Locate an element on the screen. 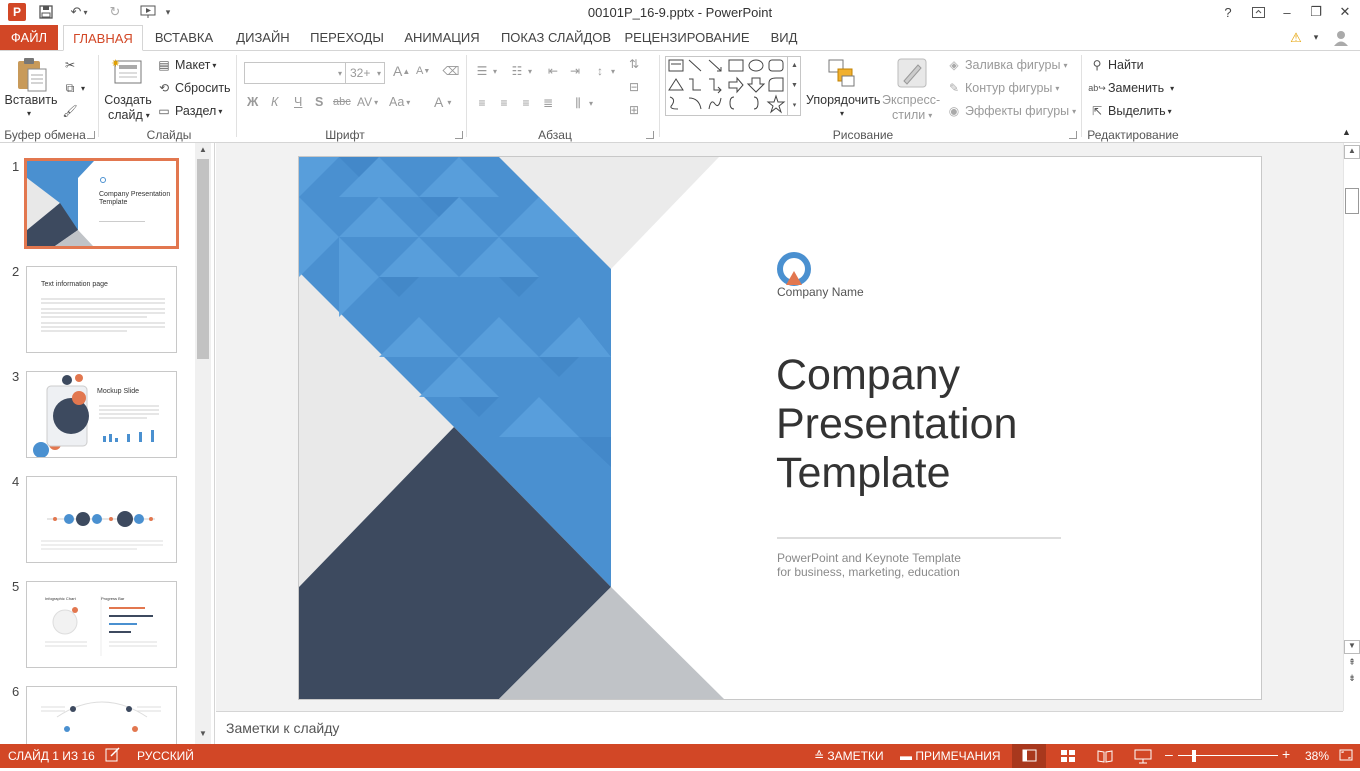 The width and height of the screenshot is (1360, 771). slide-scroll-down-icon: ▼ is located at coordinates (1352, 647).